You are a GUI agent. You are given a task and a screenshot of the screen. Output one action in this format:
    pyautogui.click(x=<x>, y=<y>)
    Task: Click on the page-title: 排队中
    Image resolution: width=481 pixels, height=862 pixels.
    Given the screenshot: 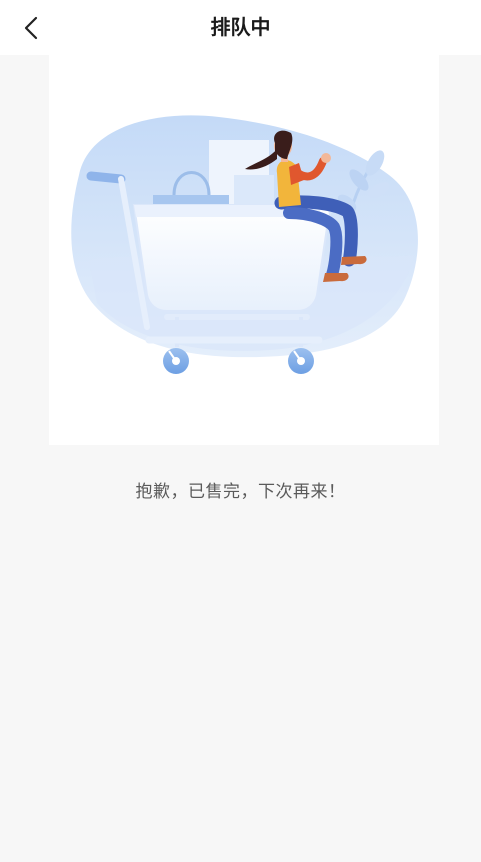 What is the action you would take?
    pyautogui.click(x=240, y=27)
    